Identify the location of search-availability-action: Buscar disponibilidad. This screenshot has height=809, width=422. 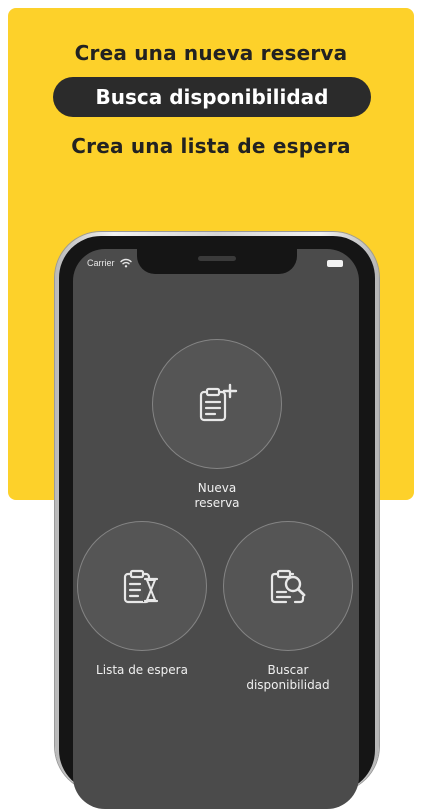
(288, 607).